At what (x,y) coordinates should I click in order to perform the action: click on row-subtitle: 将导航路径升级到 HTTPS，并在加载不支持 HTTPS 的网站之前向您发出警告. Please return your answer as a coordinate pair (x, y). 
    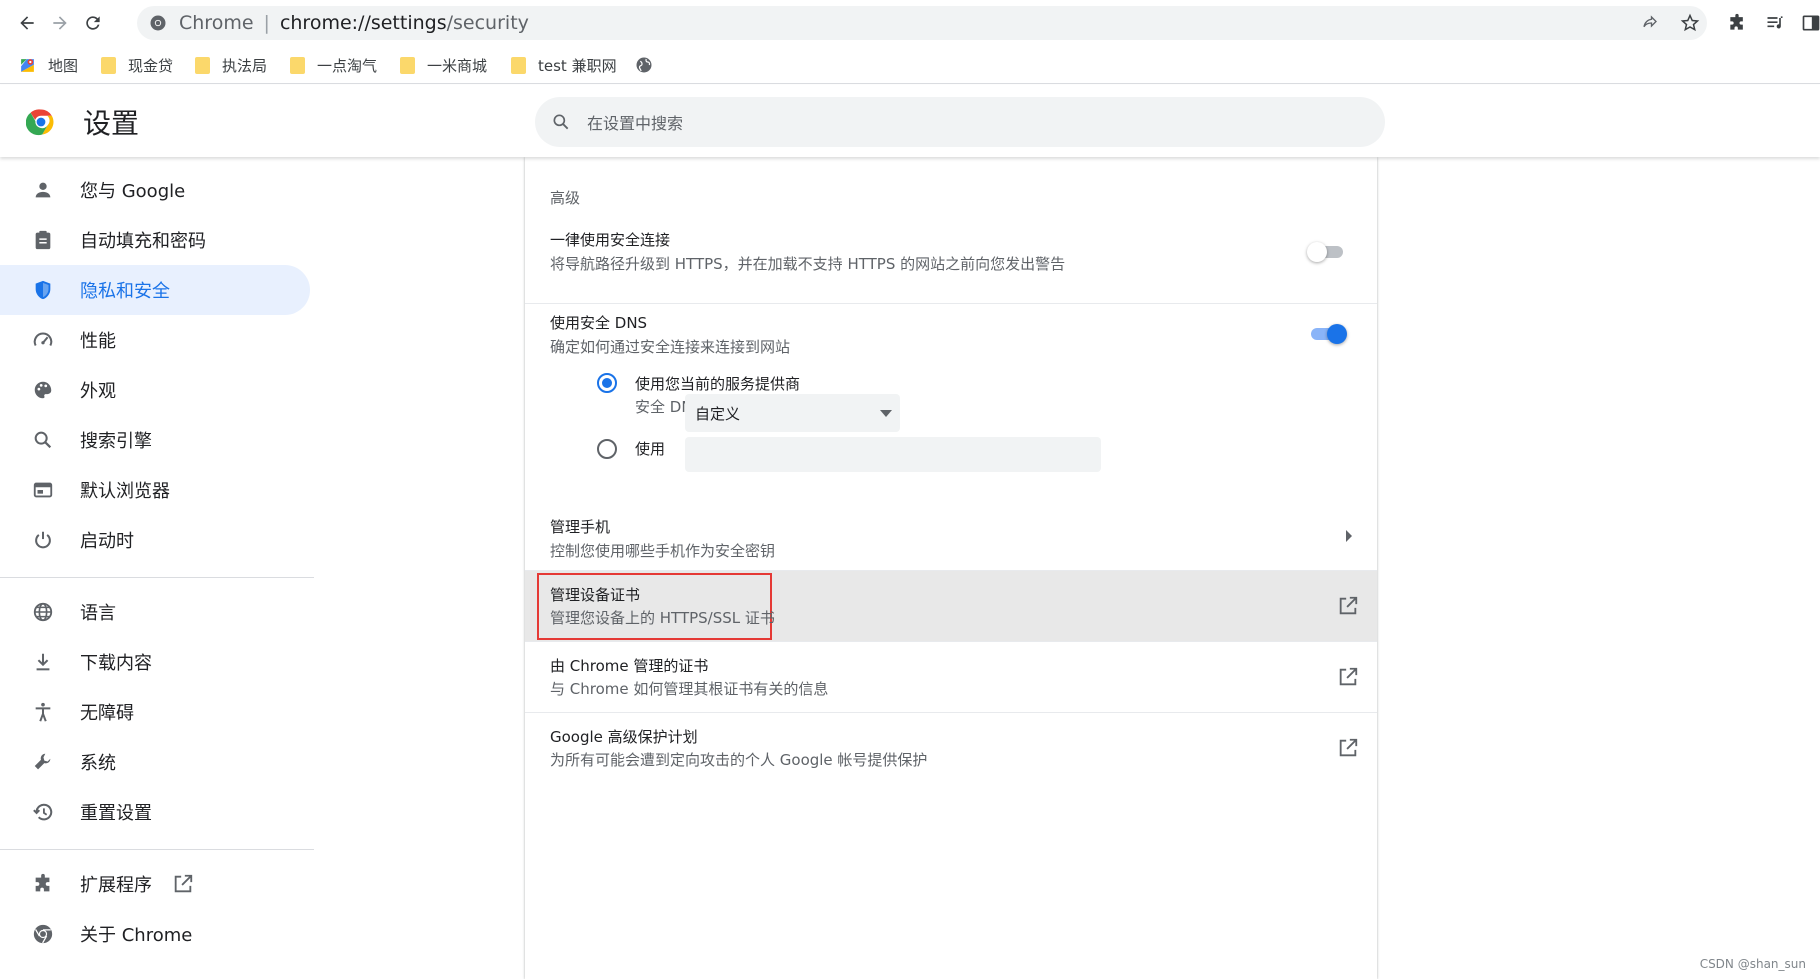
    Looking at the image, I should click on (808, 264).